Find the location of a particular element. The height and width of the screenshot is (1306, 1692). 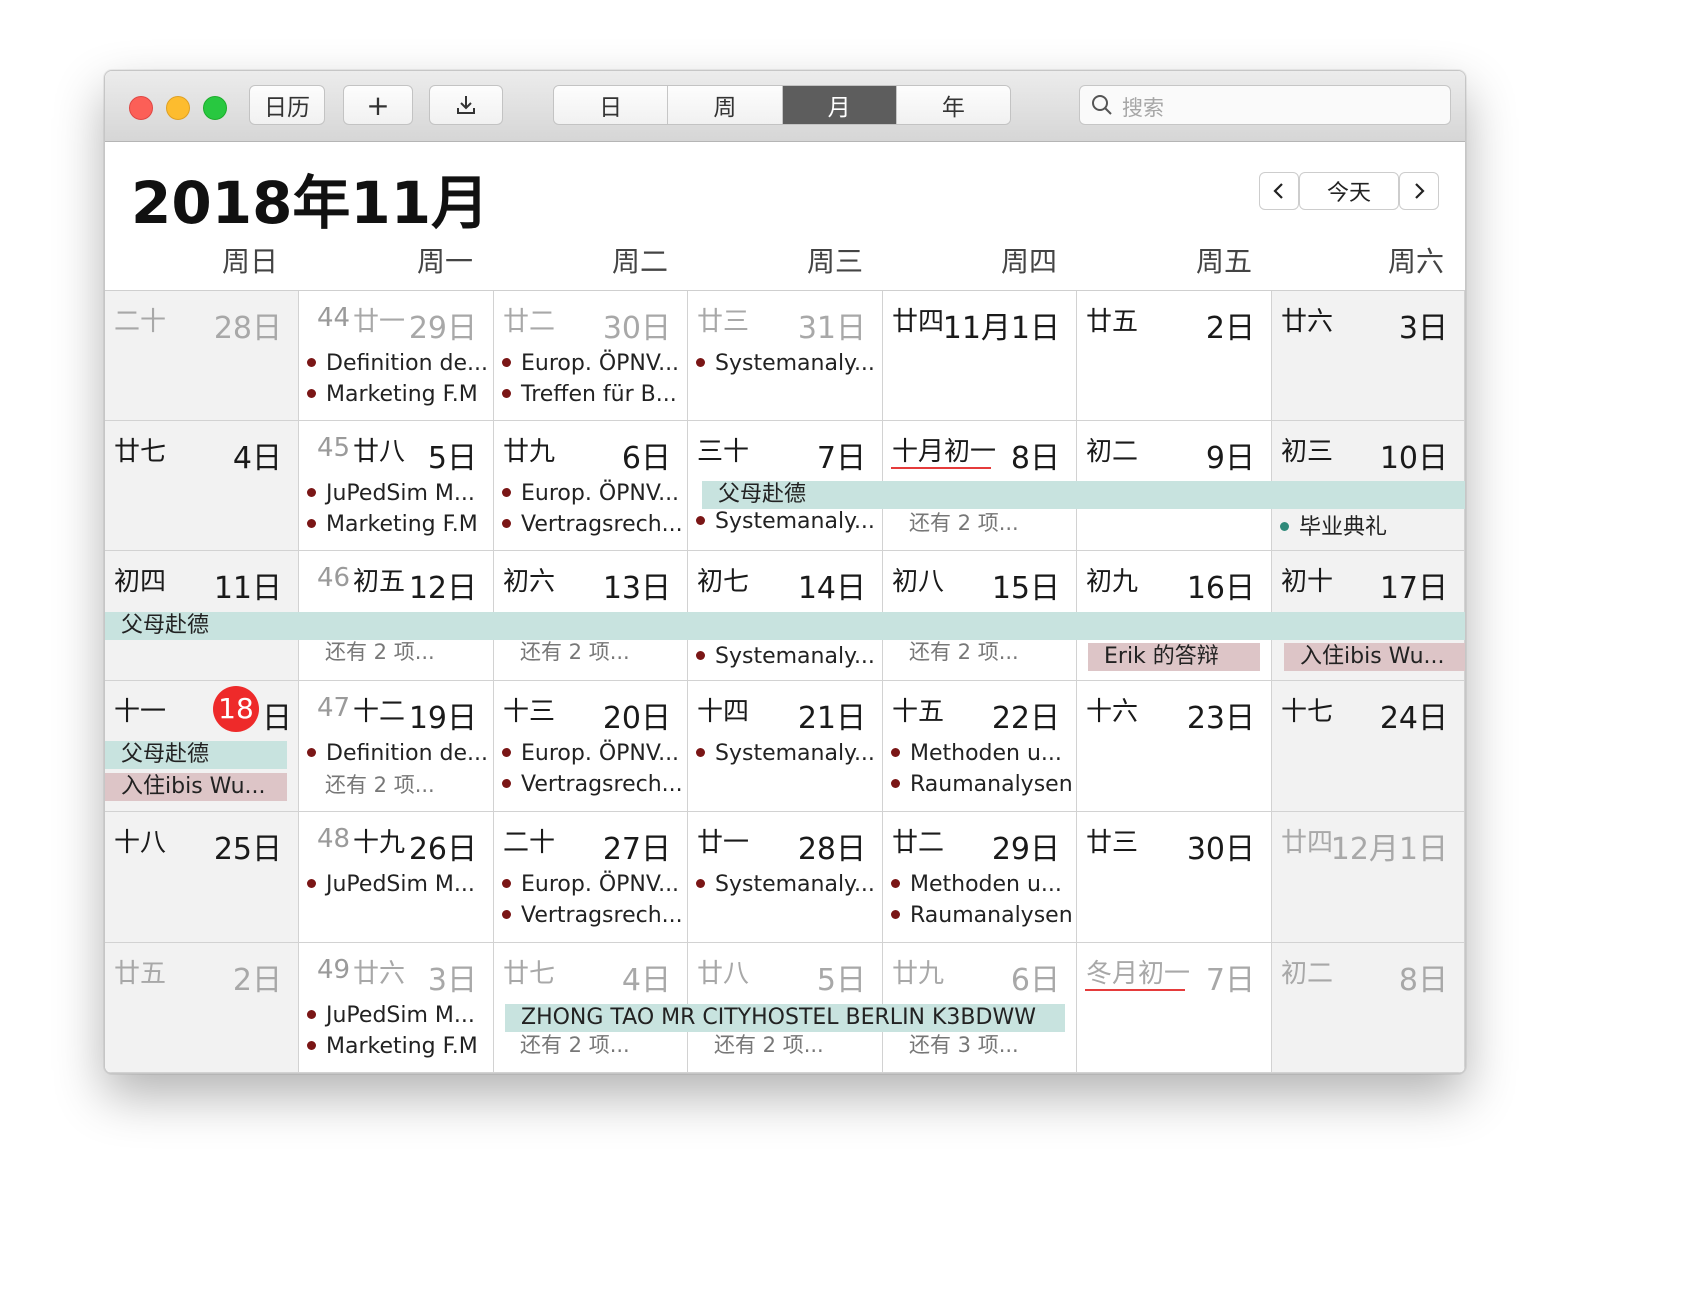

day-cell: 二十 28日 is located at coordinates (202, 356).